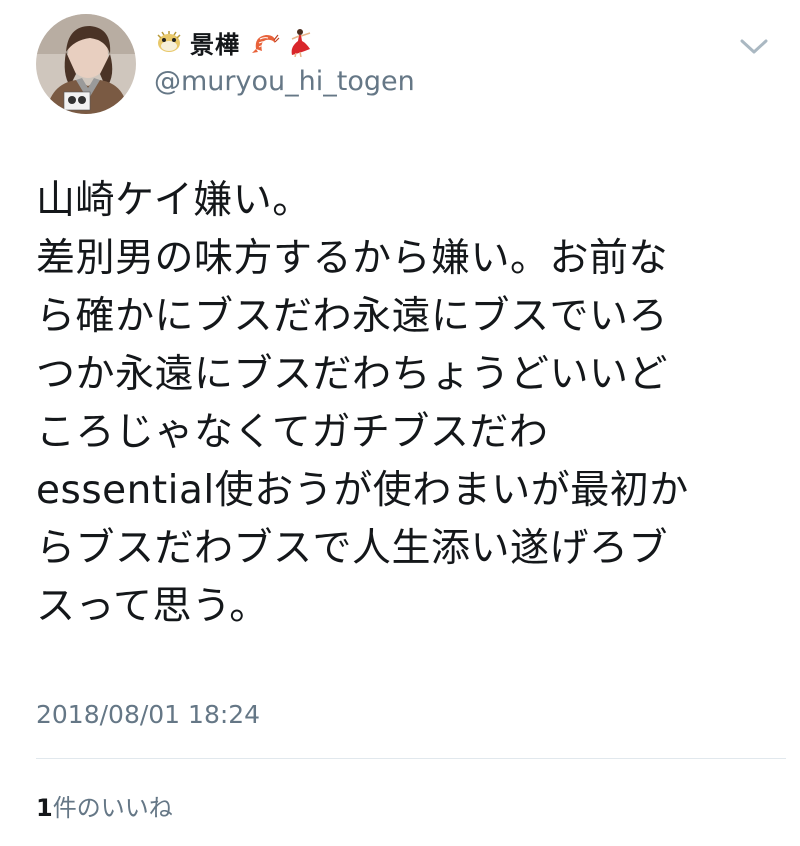 This screenshot has height=846, width=800. Describe the element at coordinates (265, 42) in the screenshot. I see `shrimp-icon` at that location.